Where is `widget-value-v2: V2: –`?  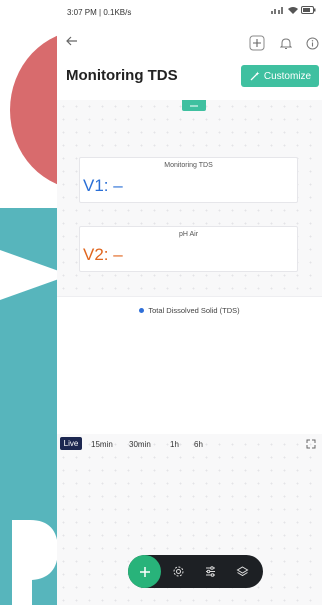
widget-value-v2: V2: – is located at coordinates (103, 254).